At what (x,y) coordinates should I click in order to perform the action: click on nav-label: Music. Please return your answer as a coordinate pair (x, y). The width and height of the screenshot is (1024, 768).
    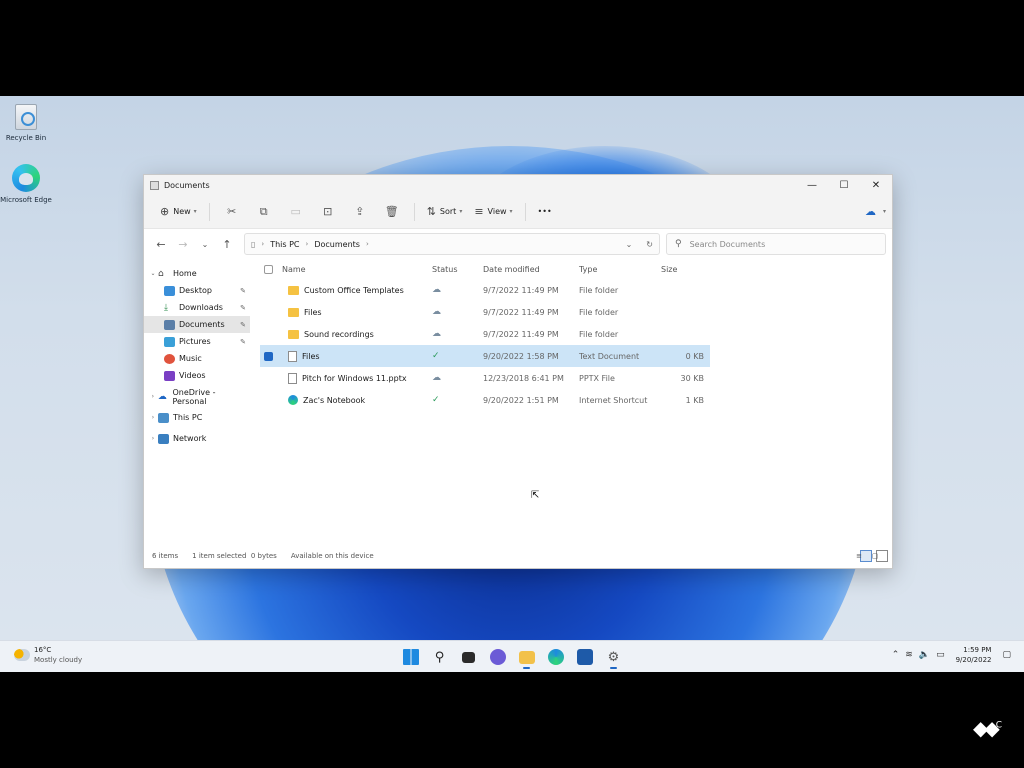
    Looking at the image, I should click on (190, 358).